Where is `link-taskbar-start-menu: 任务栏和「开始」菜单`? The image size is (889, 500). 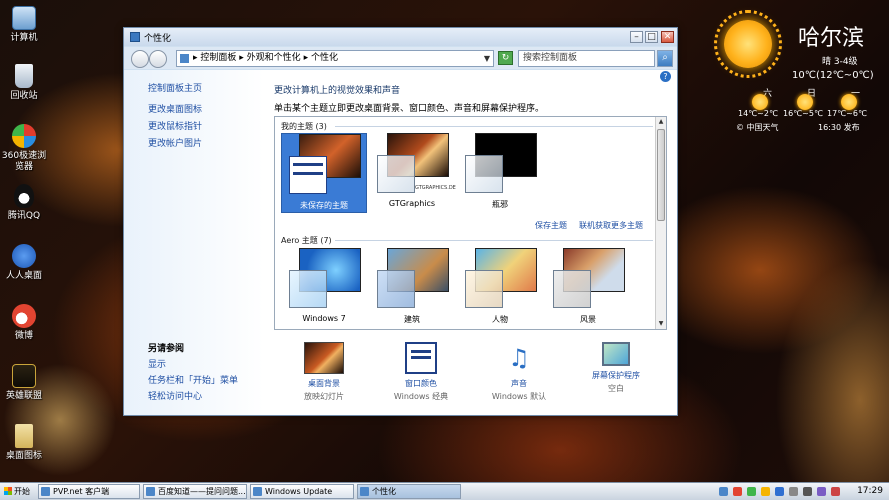
link-taskbar-start-menu: 任务栏和「开始」菜单 is located at coordinates (193, 379).